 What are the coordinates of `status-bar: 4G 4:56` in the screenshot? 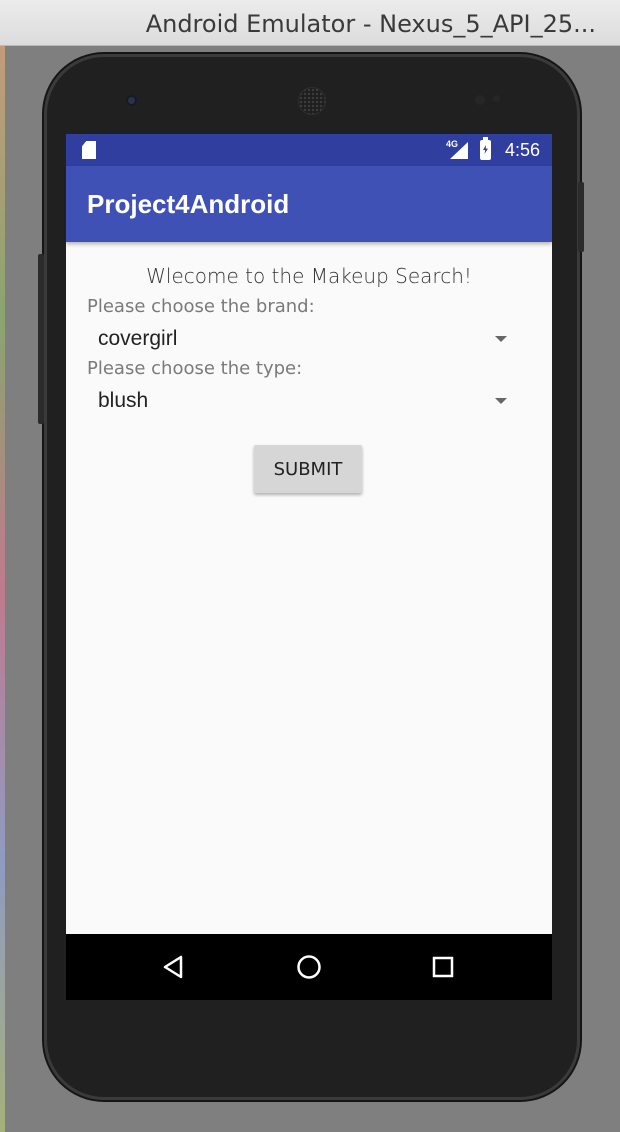 It's located at (309, 150).